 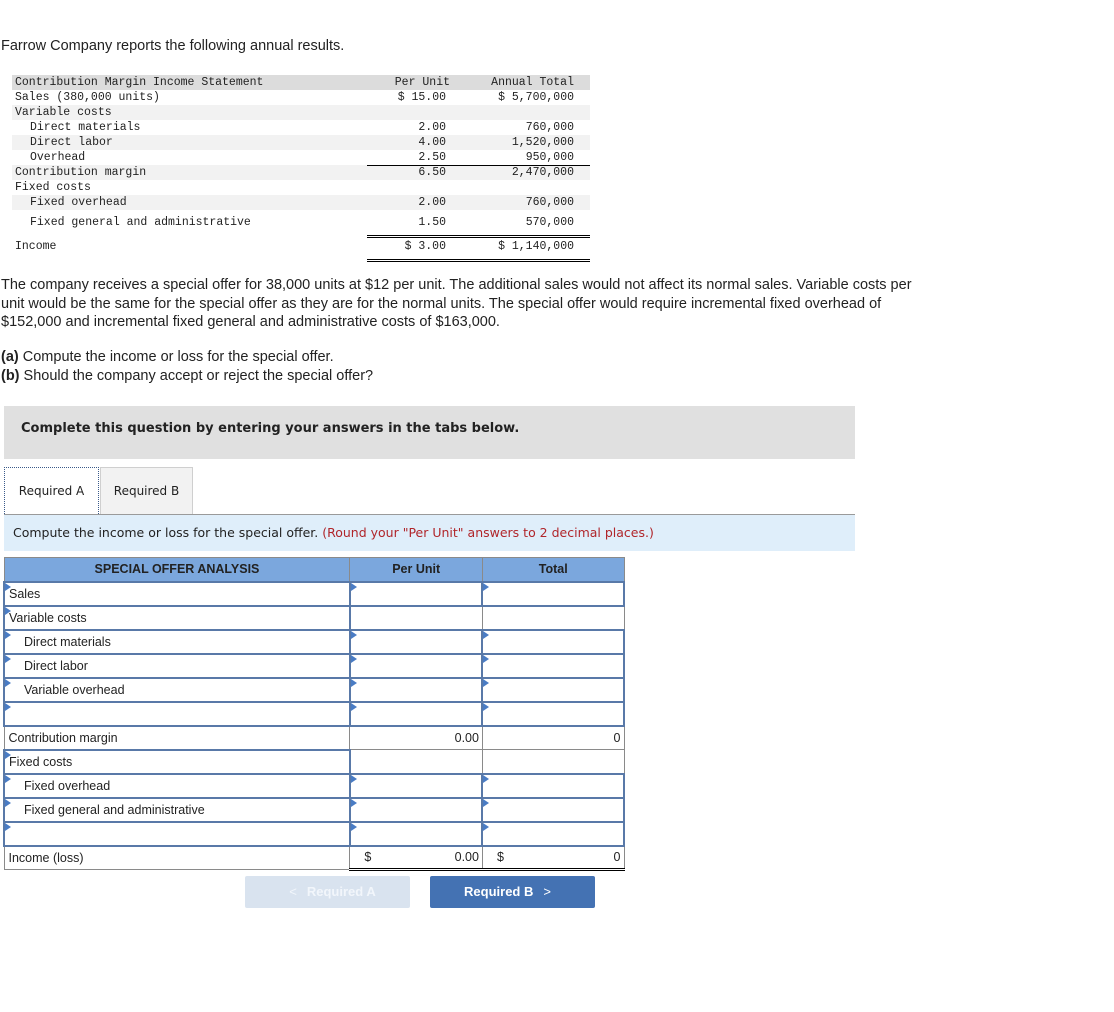 I want to click on label-cell: Fixed overhead, so click(x=177, y=785).